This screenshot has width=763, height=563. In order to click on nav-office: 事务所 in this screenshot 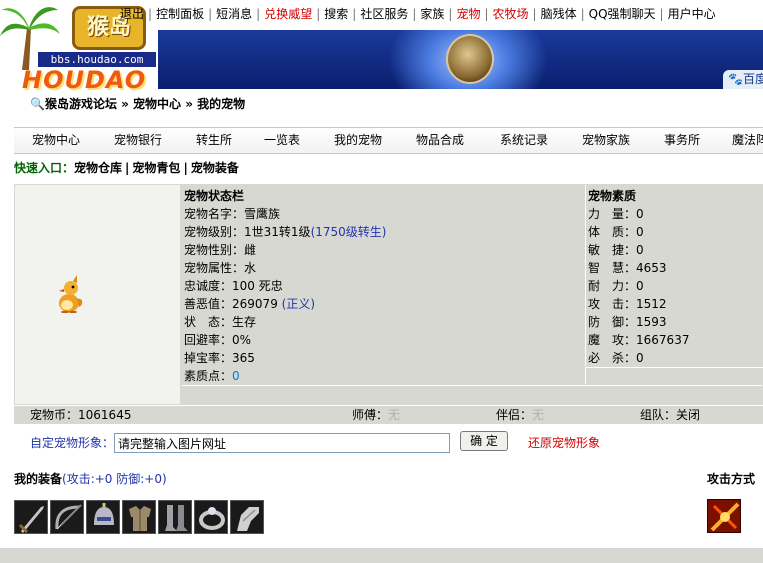, I will do `click(682, 140)`.